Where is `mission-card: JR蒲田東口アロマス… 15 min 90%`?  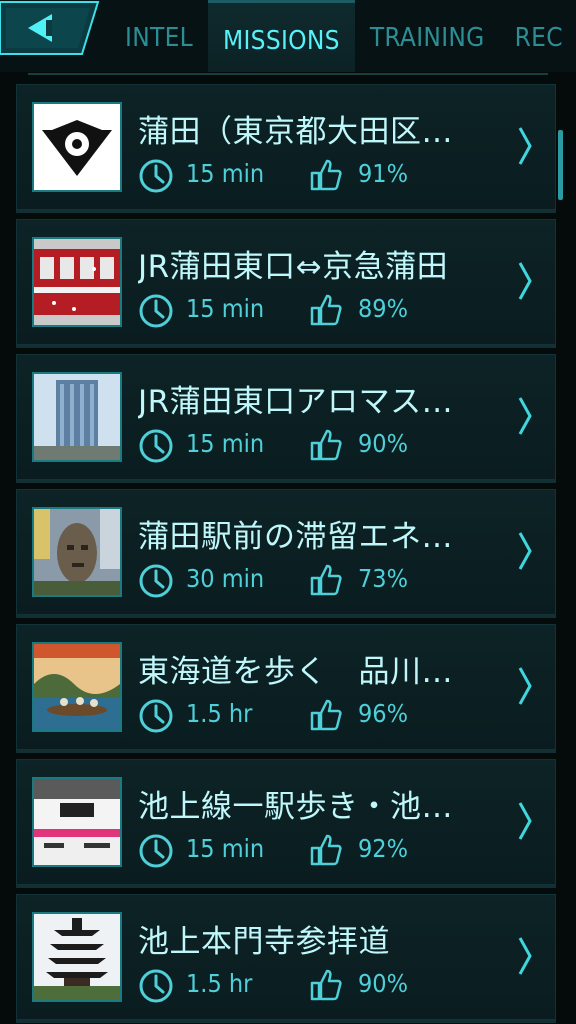 mission-card: JR蒲田東口アロマス… 15 min 90% is located at coordinates (286, 418).